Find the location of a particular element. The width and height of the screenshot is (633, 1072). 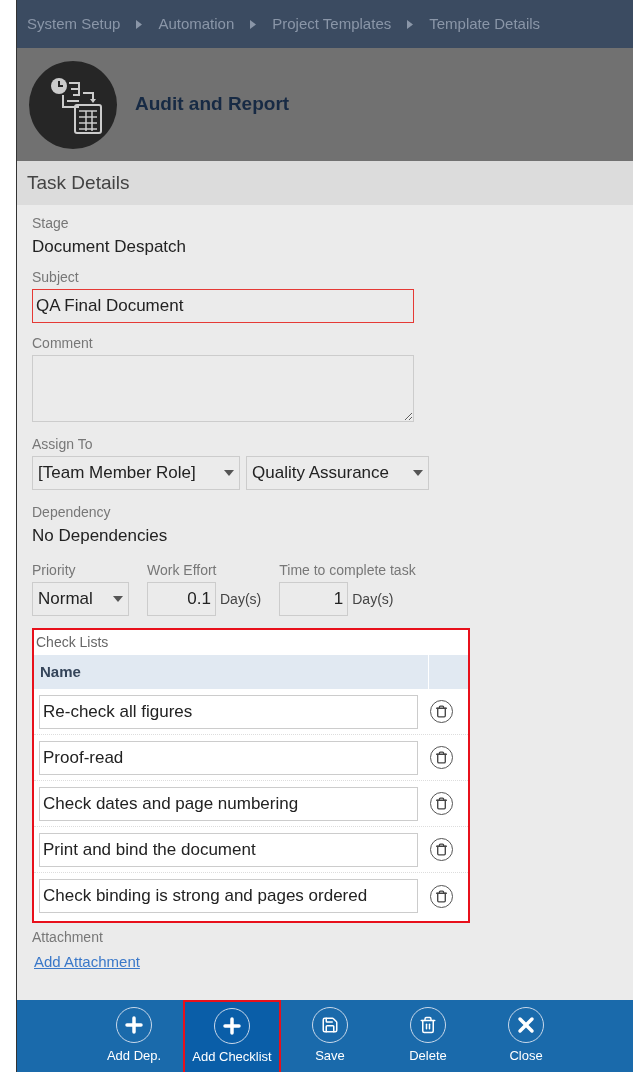

dependency-value: No Dependencies is located at coordinates (100, 536).